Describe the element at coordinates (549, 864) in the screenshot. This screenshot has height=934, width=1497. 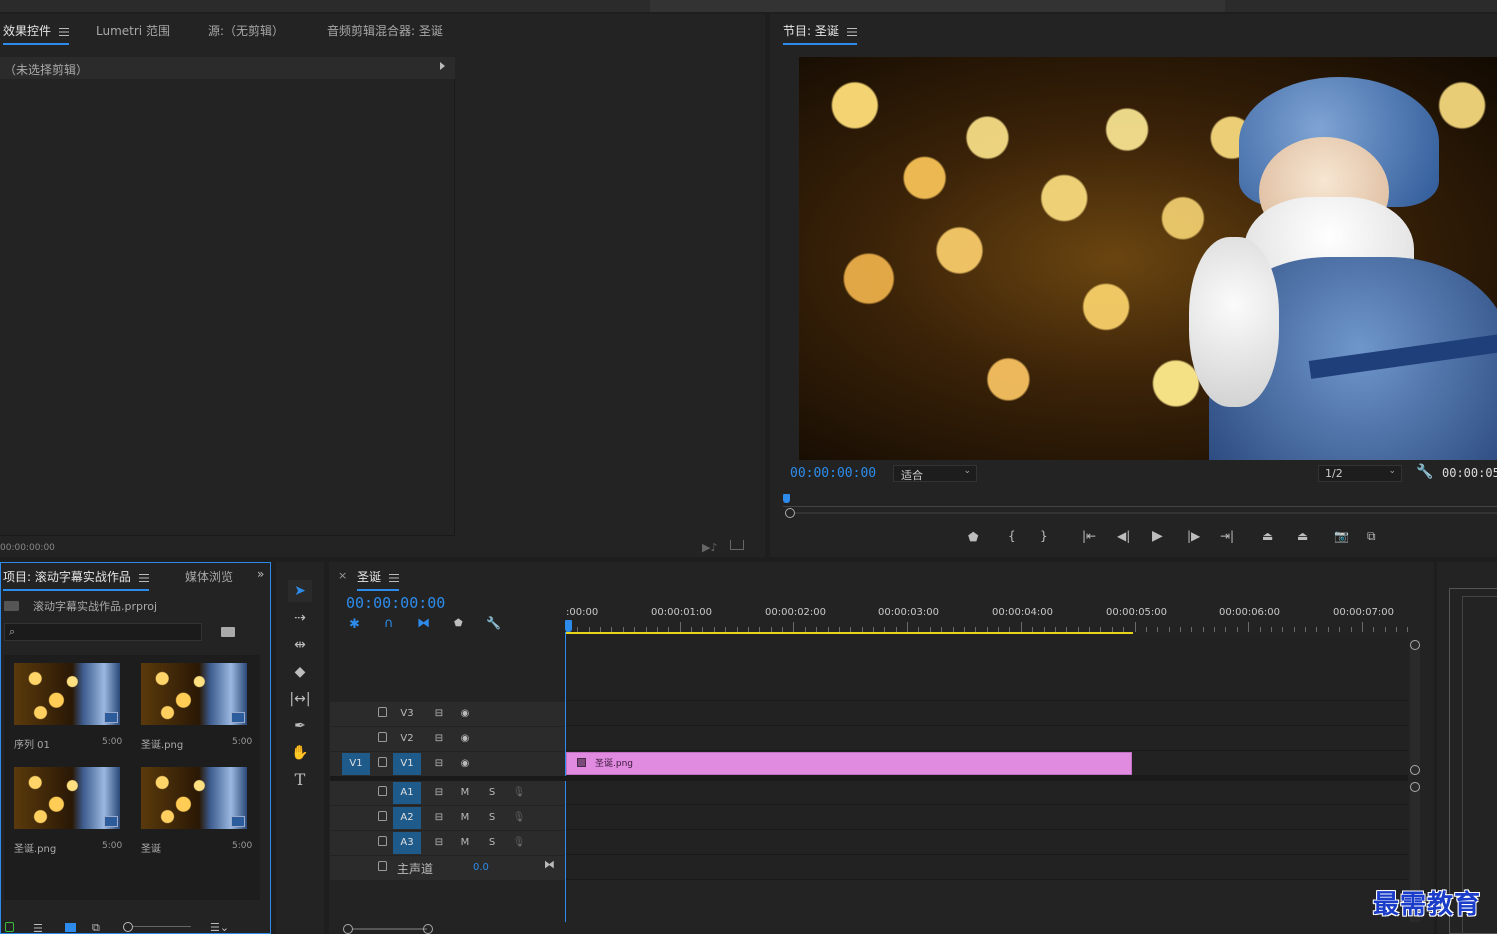
I see `go-to-end-icon: ⧓` at that location.